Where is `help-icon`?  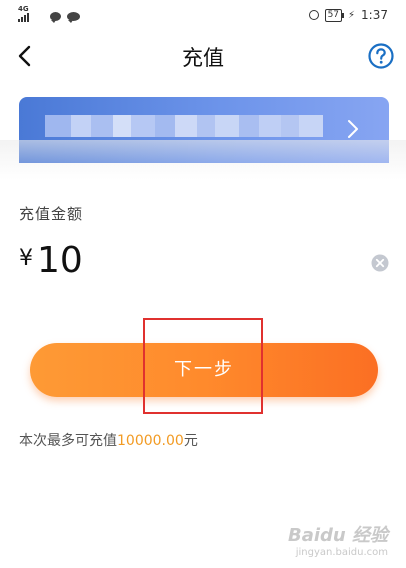 help-icon is located at coordinates (381, 56).